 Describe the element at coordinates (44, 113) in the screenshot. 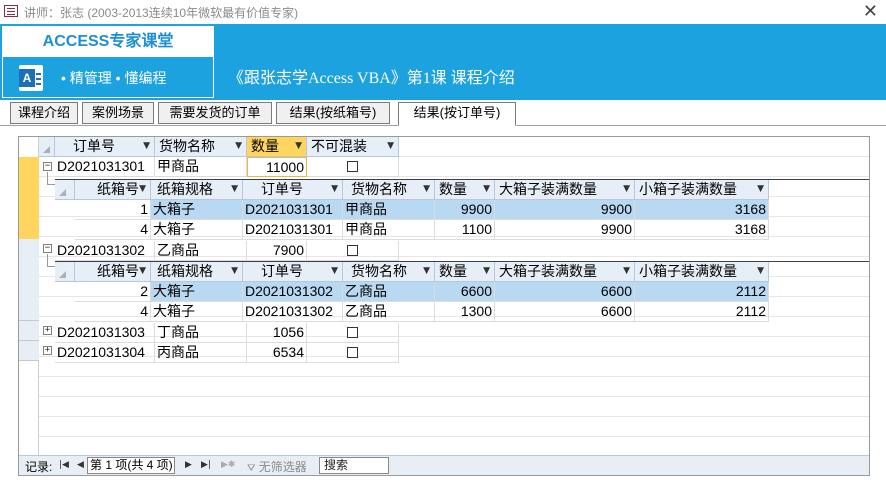

I see `tab-course-intro: 课程介绍` at that location.